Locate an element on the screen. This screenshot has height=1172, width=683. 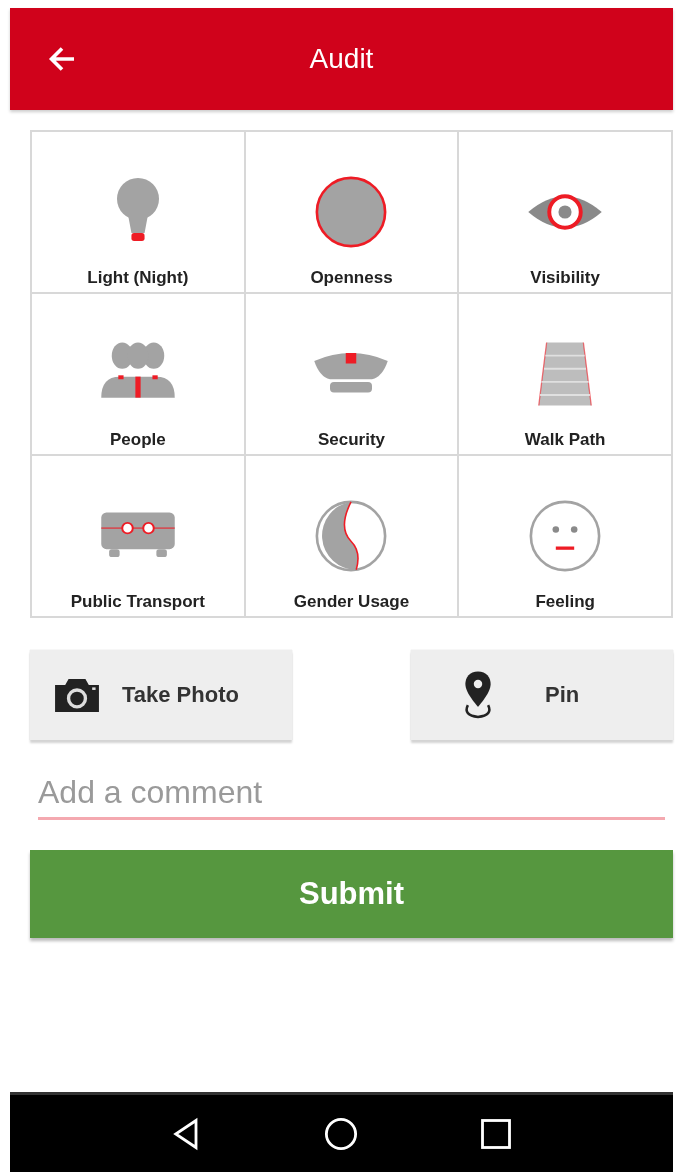
home-icon is located at coordinates (341, 1133).